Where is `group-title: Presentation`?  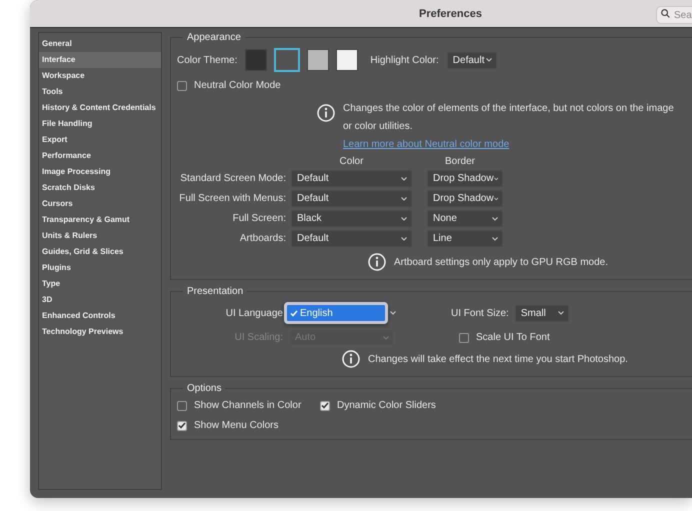
group-title: Presentation is located at coordinates (215, 291).